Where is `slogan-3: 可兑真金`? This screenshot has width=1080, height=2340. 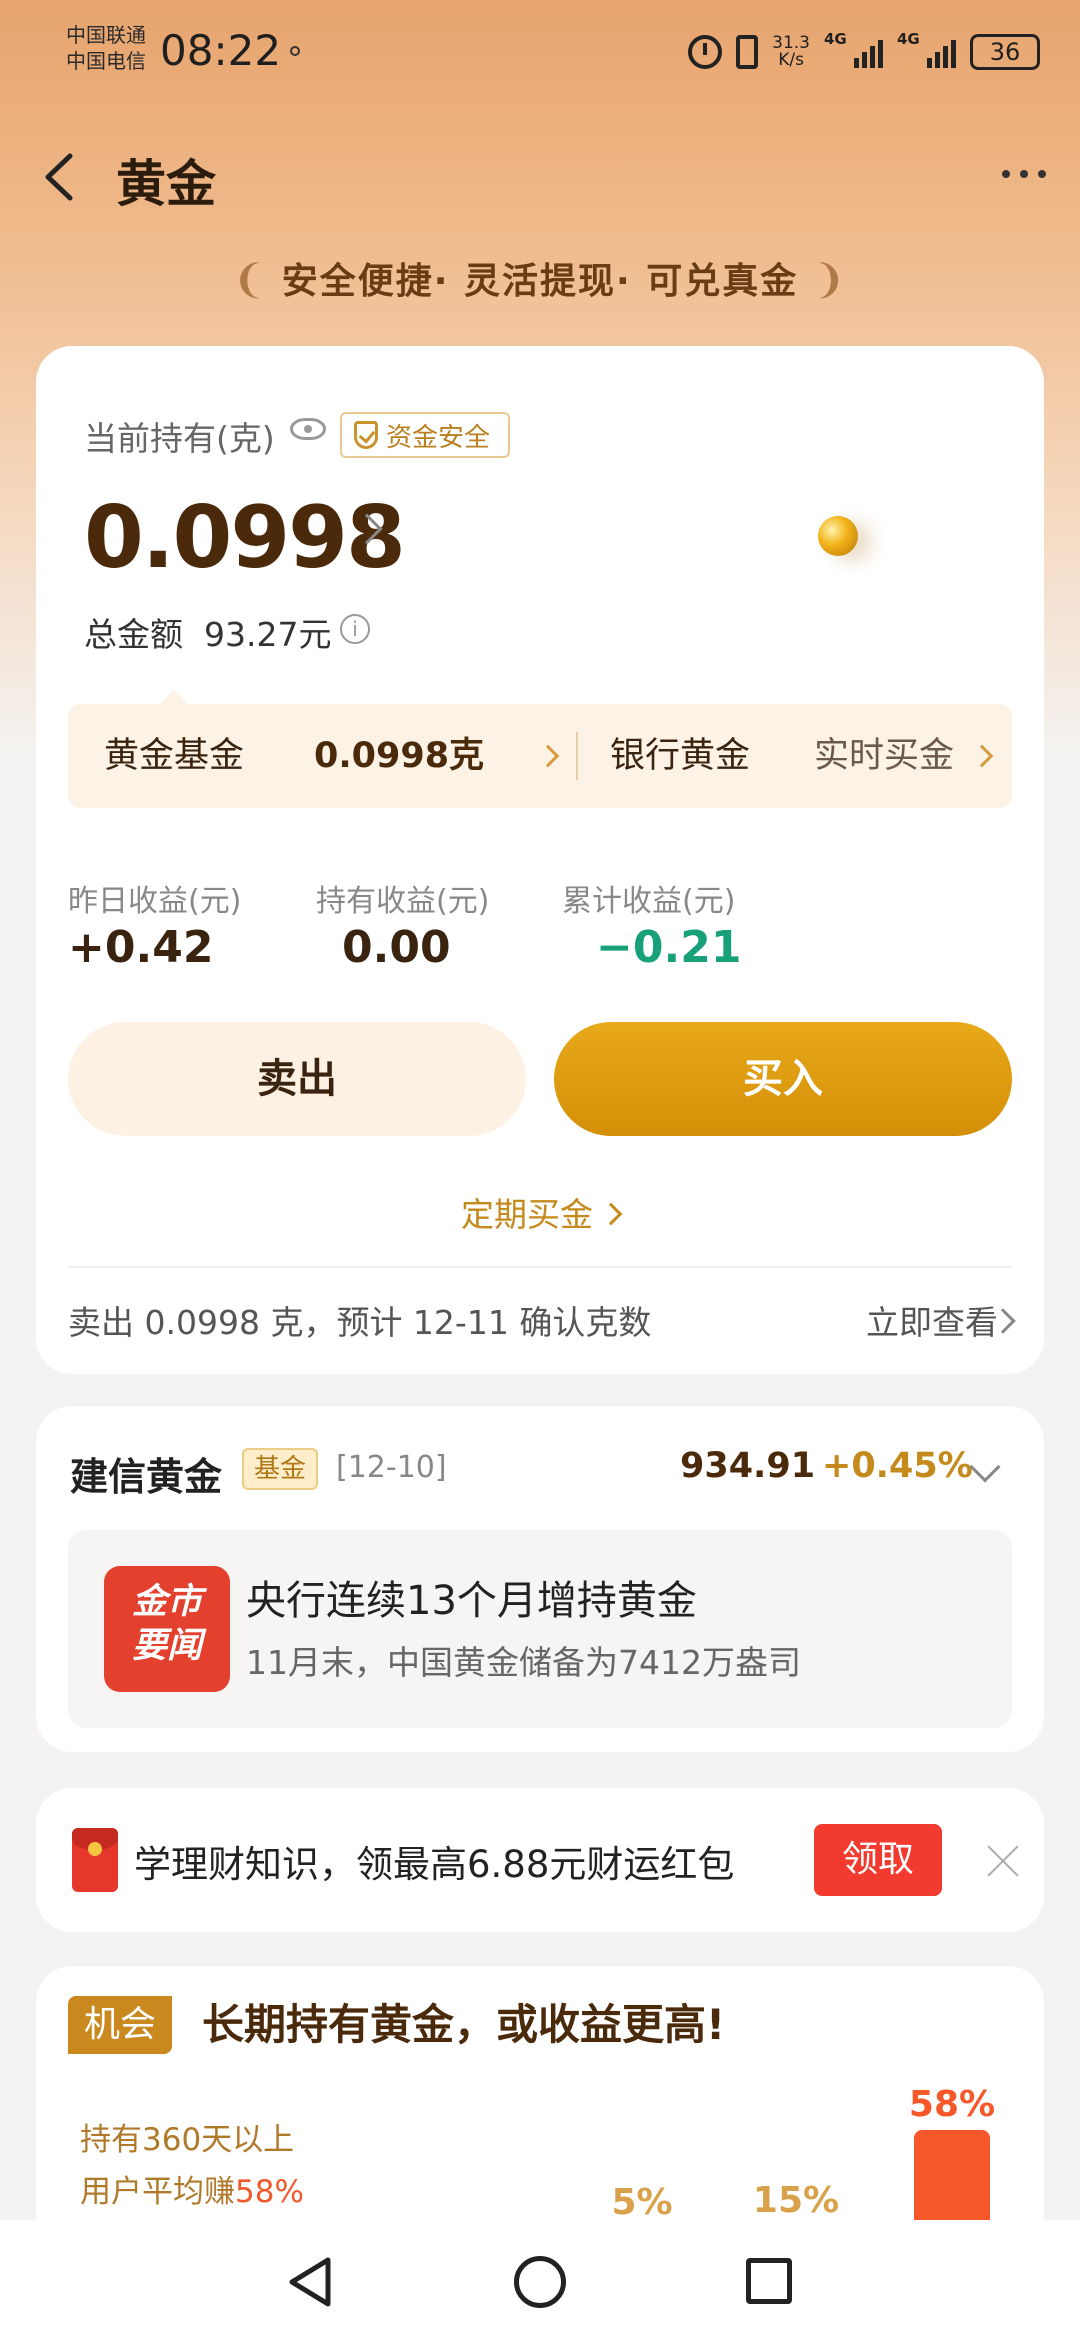 slogan-3: 可兑真金 is located at coordinates (722, 281).